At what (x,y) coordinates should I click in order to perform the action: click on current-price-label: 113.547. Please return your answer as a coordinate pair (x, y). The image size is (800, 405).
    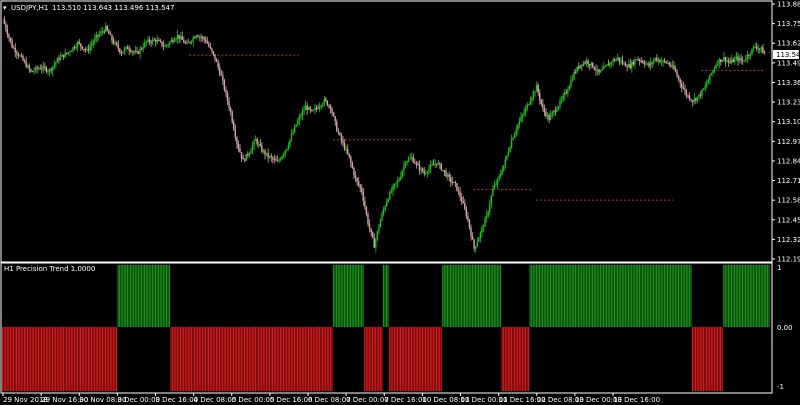
    Looking at the image, I should click on (788, 55).